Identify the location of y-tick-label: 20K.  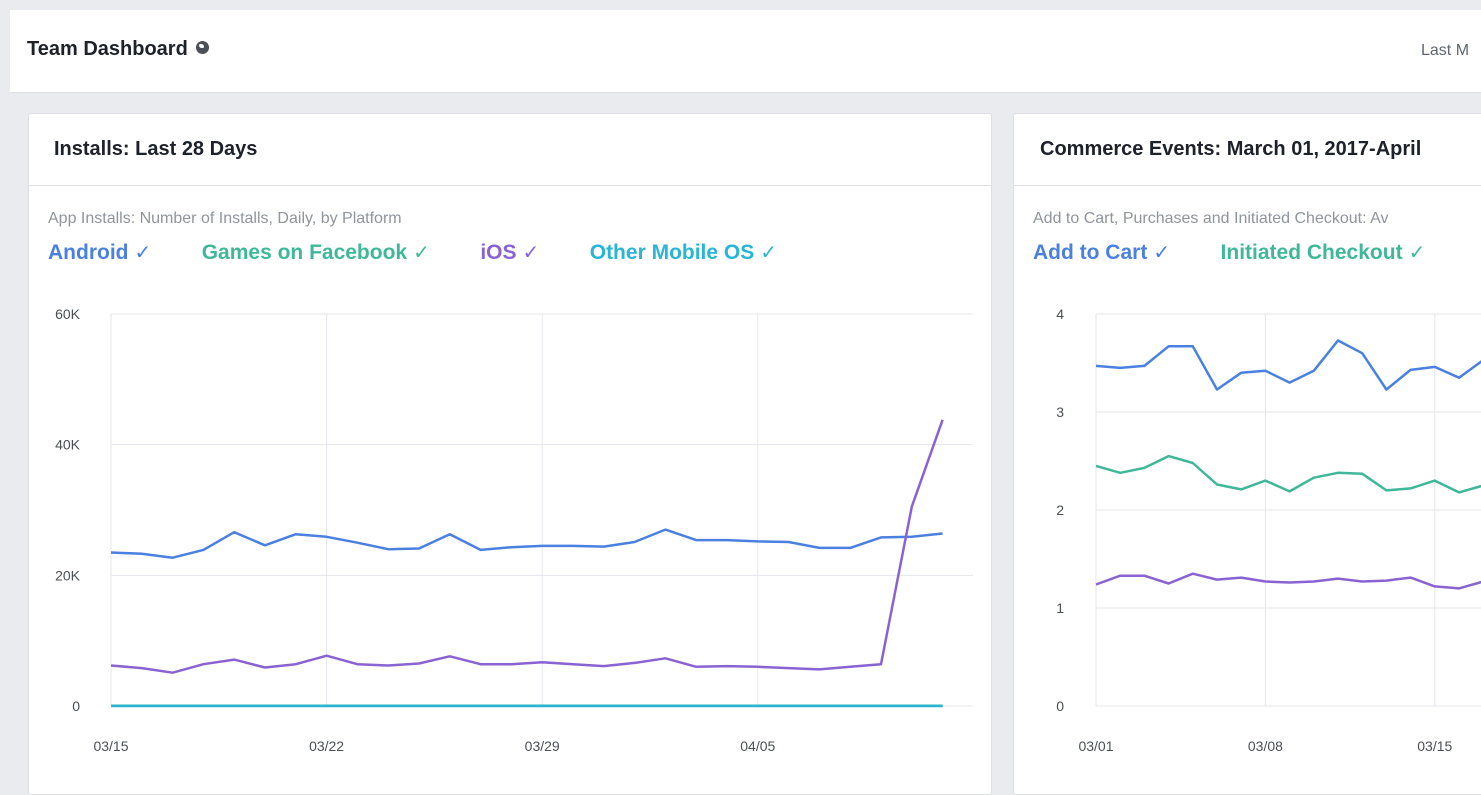
(68, 575).